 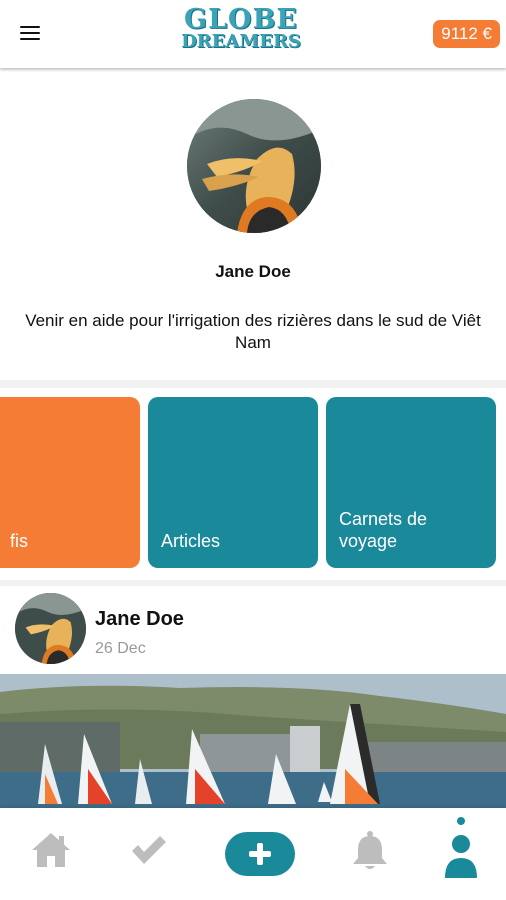 I want to click on bell-icon, so click(x=370, y=853).